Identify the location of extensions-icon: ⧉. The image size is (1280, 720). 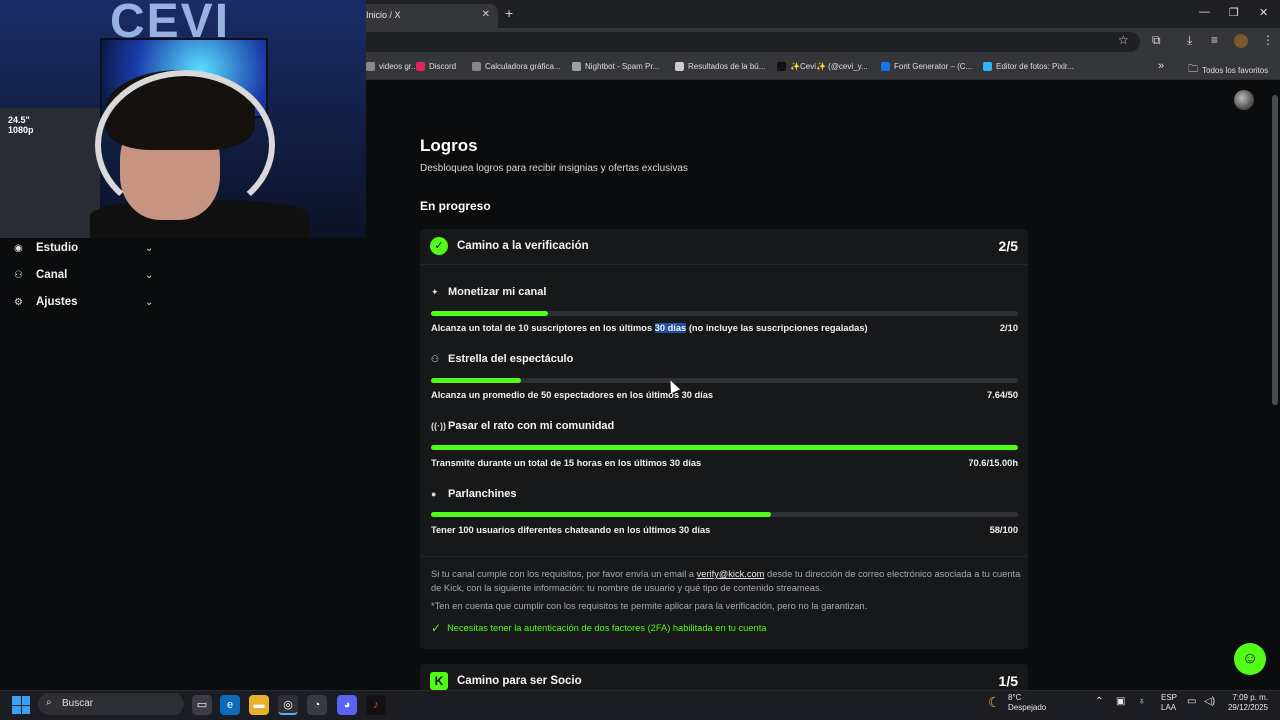
(1156, 40).